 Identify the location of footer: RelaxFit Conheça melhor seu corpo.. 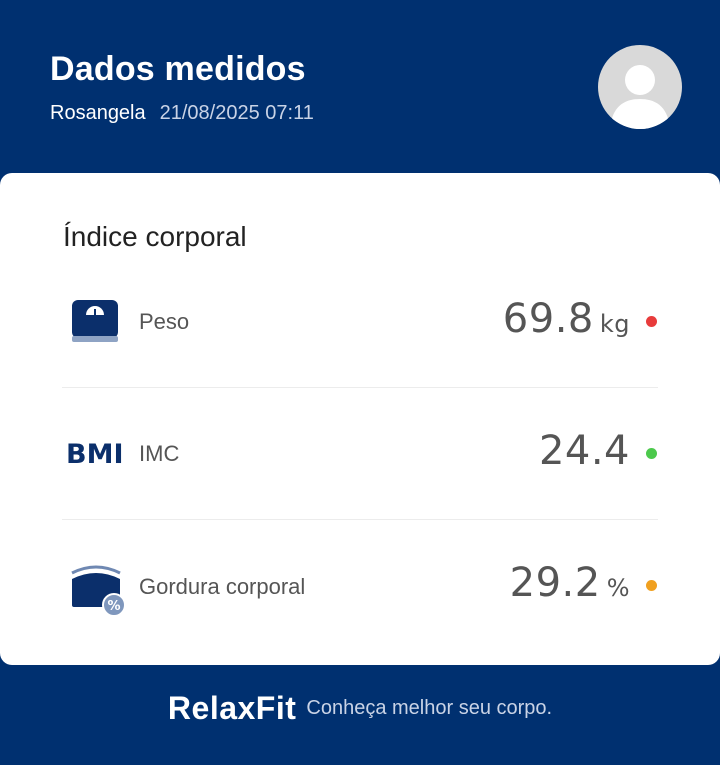
(360, 708).